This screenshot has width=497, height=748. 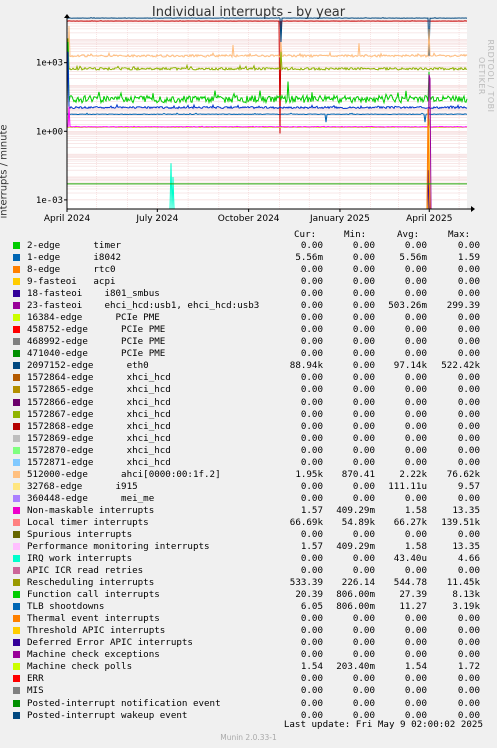 What do you see at coordinates (383, 724) in the screenshot?
I see `last-update: Last update: Fri May 9 02:00:02 2025` at bounding box center [383, 724].